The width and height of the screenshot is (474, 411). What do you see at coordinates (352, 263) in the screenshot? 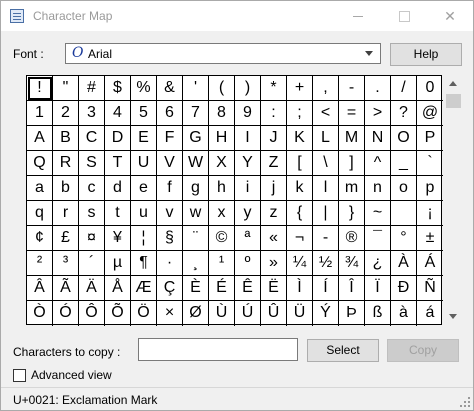
I see `character-cell: ¾` at bounding box center [352, 263].